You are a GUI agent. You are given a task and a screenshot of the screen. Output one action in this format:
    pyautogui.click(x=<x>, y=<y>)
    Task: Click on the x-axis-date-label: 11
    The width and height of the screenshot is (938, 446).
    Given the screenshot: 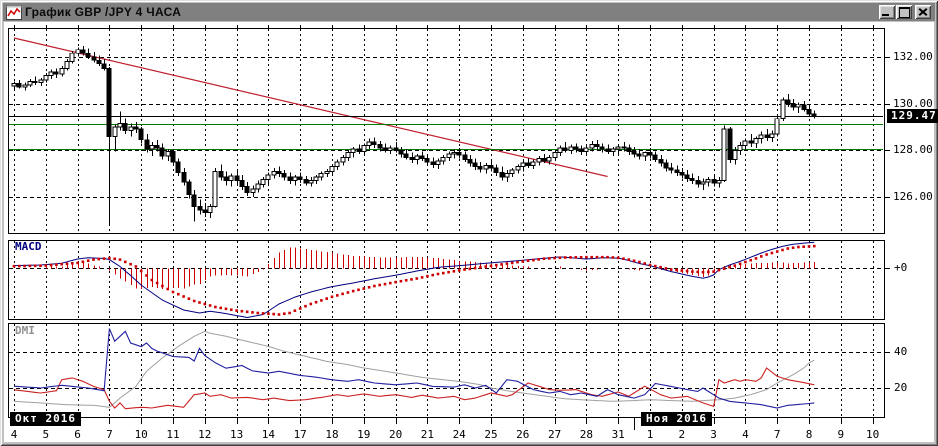 What is the action you would take?
    pyautogui.click(x=173, y=434)
    